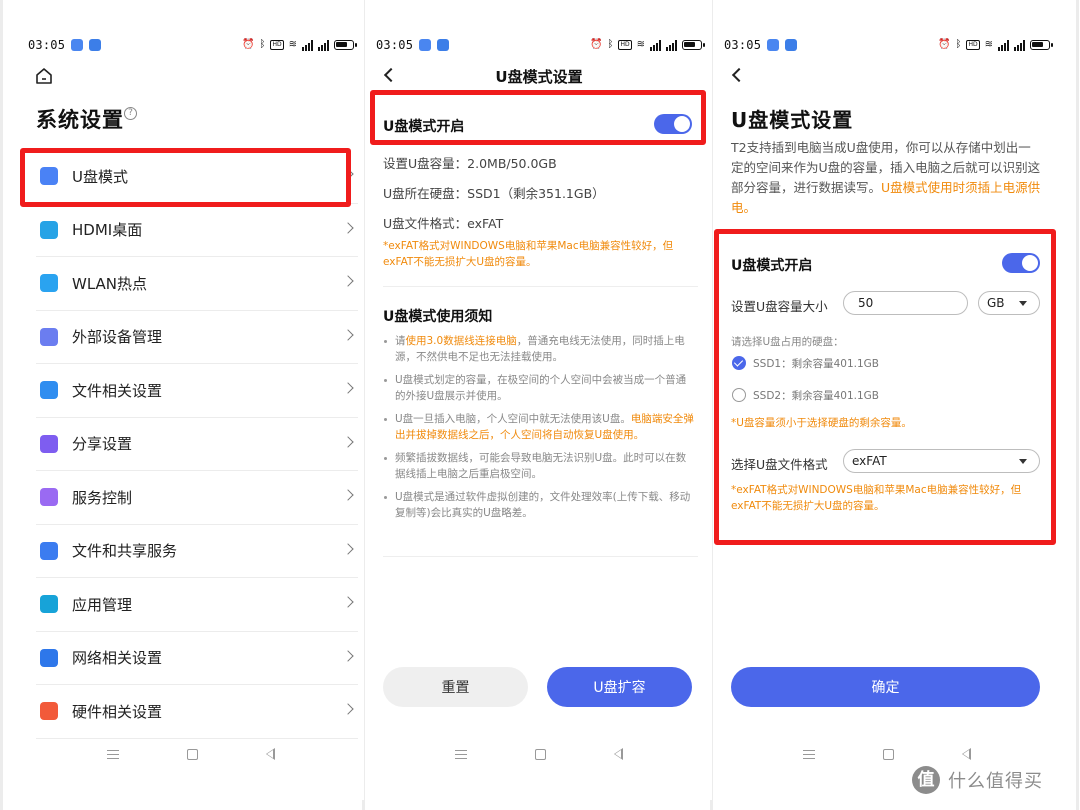 The image size is (1080, 810). Describe the element at coordinates (49, 229) in the screenshot. I see `monitor-icon` at that location.